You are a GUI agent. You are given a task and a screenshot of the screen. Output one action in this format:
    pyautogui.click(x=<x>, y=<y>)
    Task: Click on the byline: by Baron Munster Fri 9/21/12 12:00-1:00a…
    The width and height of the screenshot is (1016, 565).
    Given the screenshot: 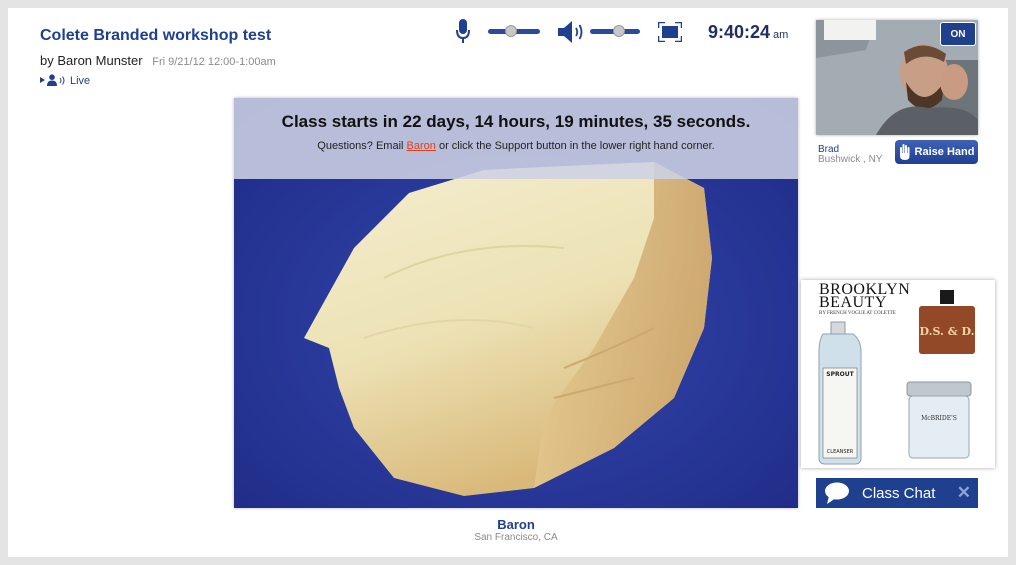 What is the action you would take?
    pyautogui.click(x=158, y=60)
    